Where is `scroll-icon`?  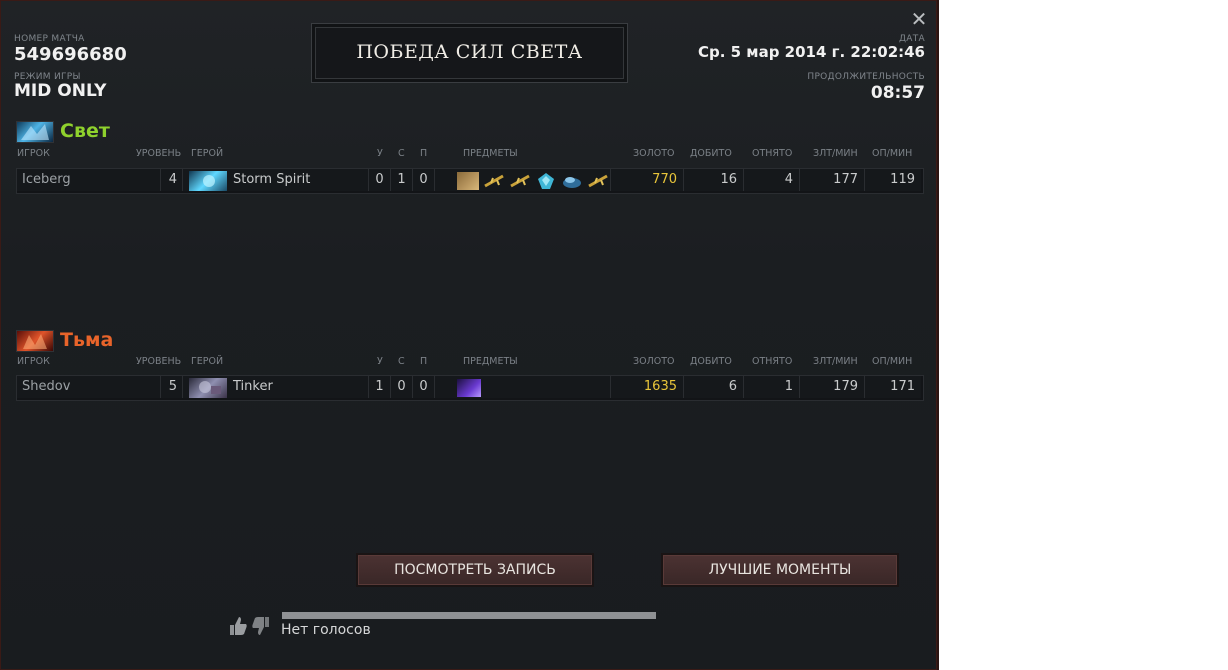 scroll-icon is located at coordinates (468, 181).